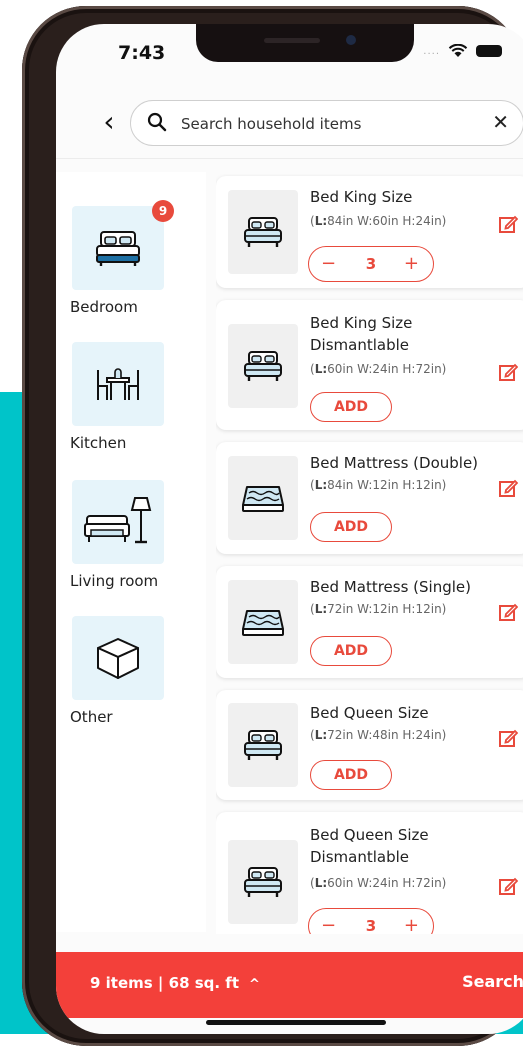 This screenshot has height=1046, width=523. I want to click on category-living-room: Living room, so click(136, 535).